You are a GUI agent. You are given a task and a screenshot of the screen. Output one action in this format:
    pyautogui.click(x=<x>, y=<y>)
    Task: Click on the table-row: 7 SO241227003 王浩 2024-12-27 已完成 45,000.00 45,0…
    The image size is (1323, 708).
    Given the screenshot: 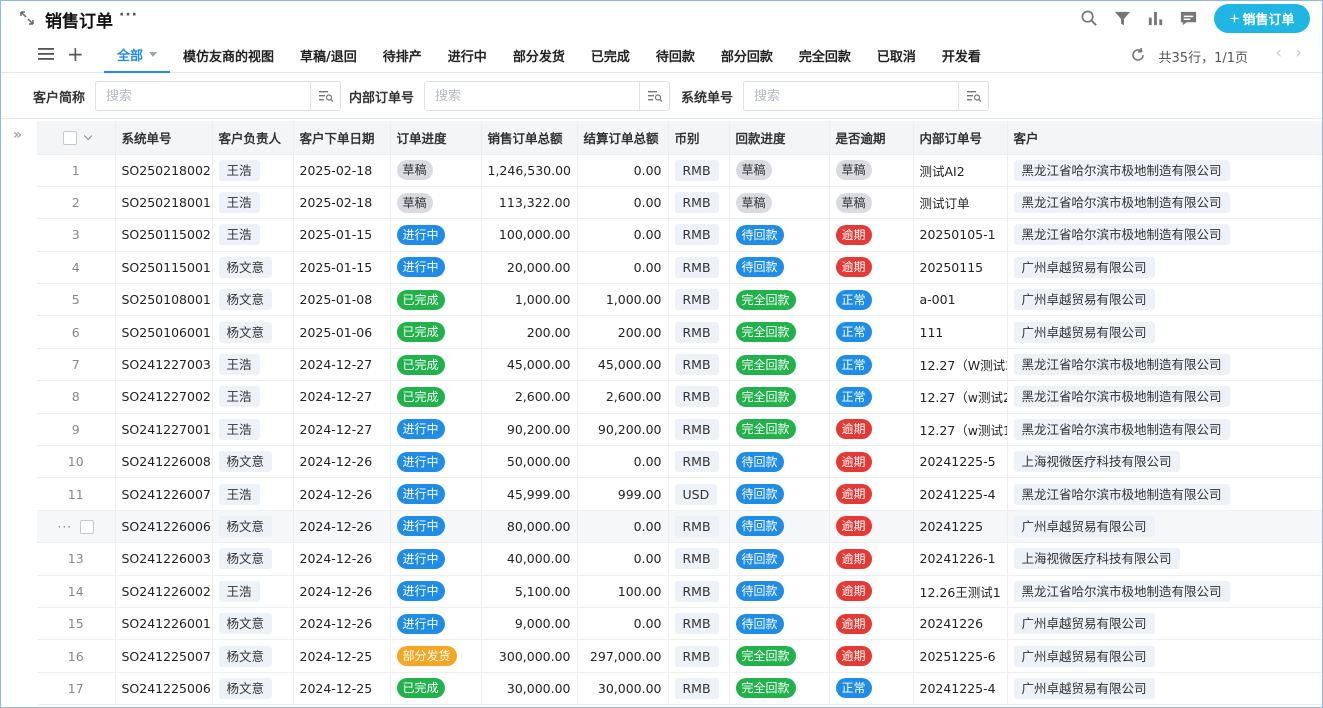 What is the action you would take?
    pyautogui.click(x=679, y=365)
    